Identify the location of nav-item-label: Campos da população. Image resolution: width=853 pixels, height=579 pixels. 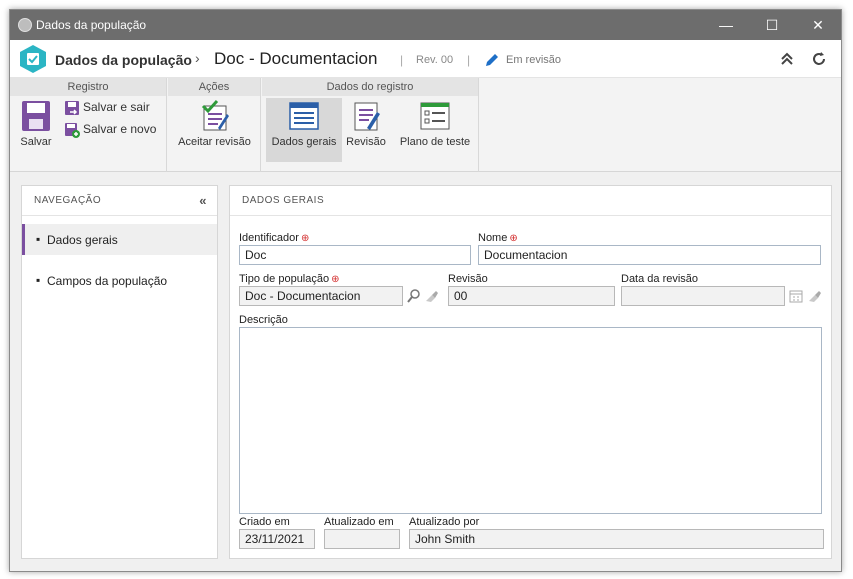
(107, 281).